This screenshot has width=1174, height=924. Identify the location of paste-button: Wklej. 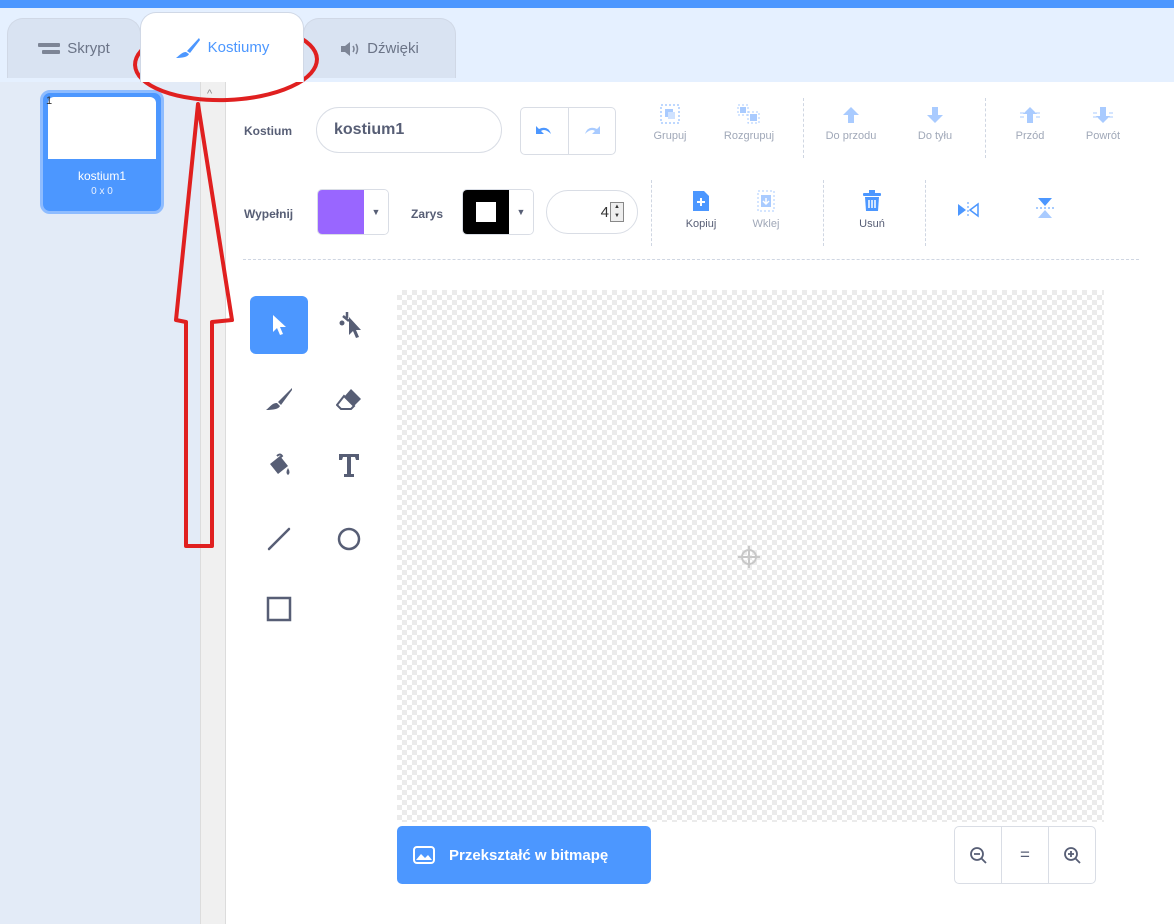
(766, 210).